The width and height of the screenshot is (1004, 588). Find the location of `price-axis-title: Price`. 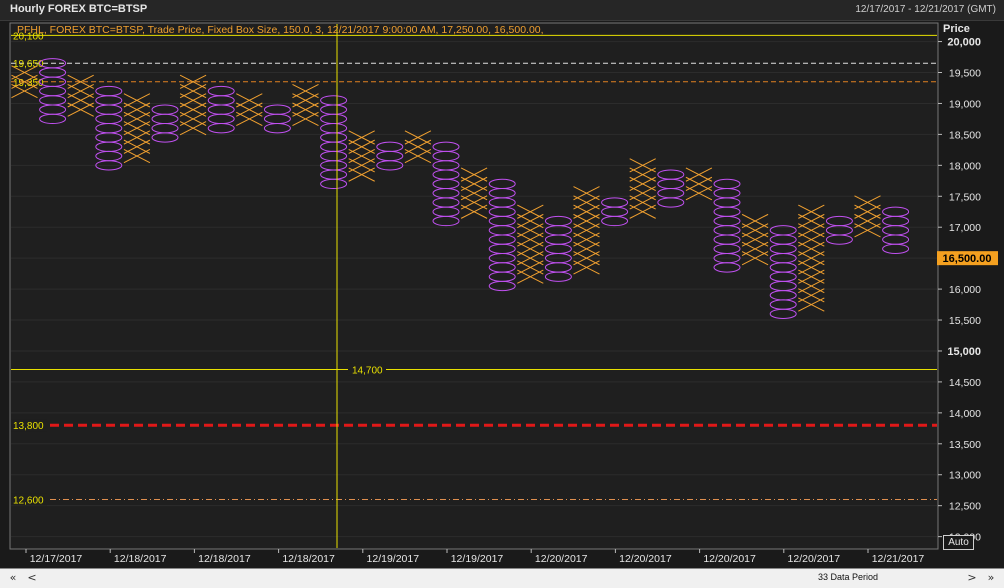

price-axis-title: Price is located at coordinates (956, 29).